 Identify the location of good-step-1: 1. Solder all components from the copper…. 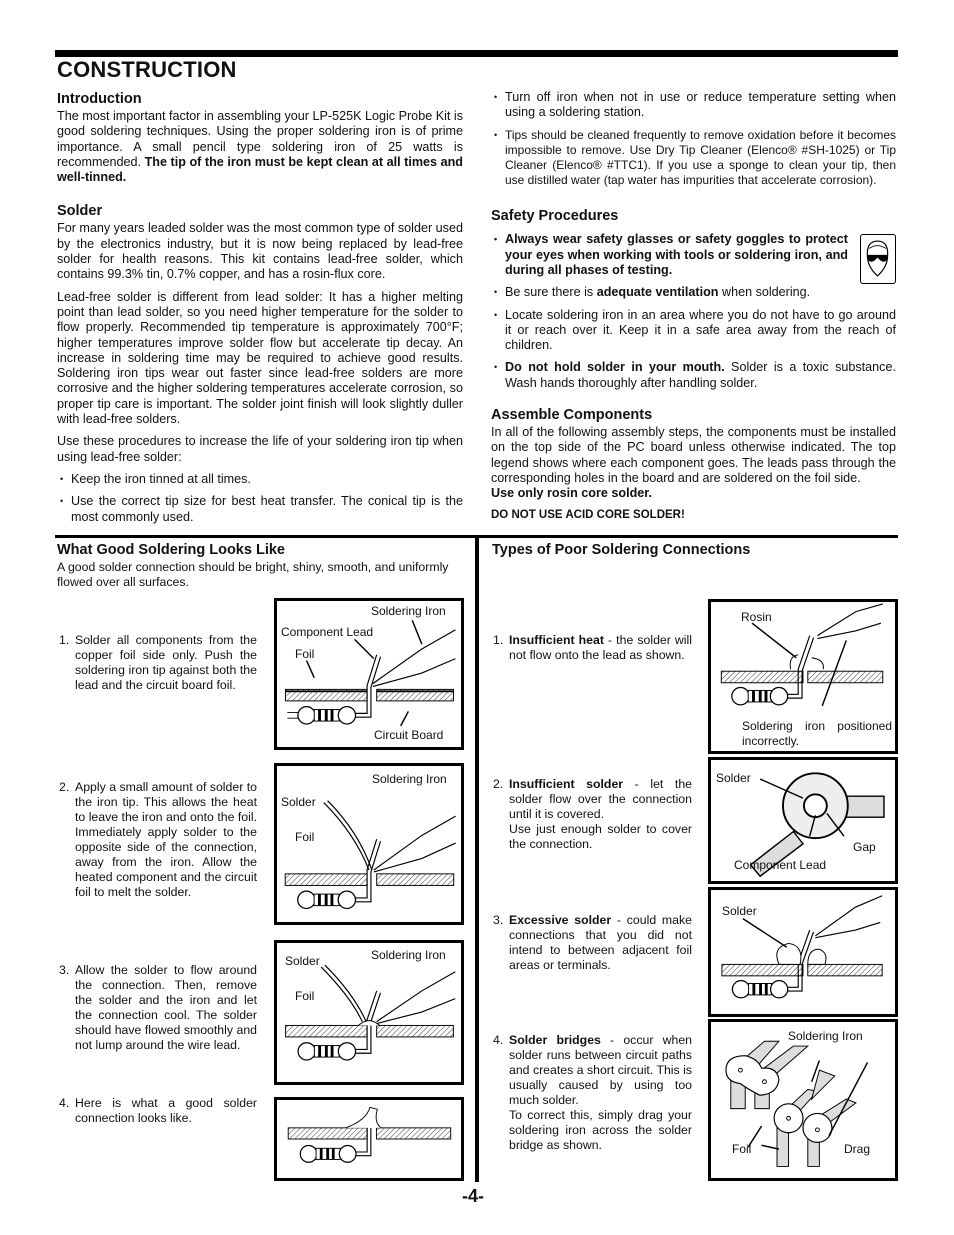
(158, 663).